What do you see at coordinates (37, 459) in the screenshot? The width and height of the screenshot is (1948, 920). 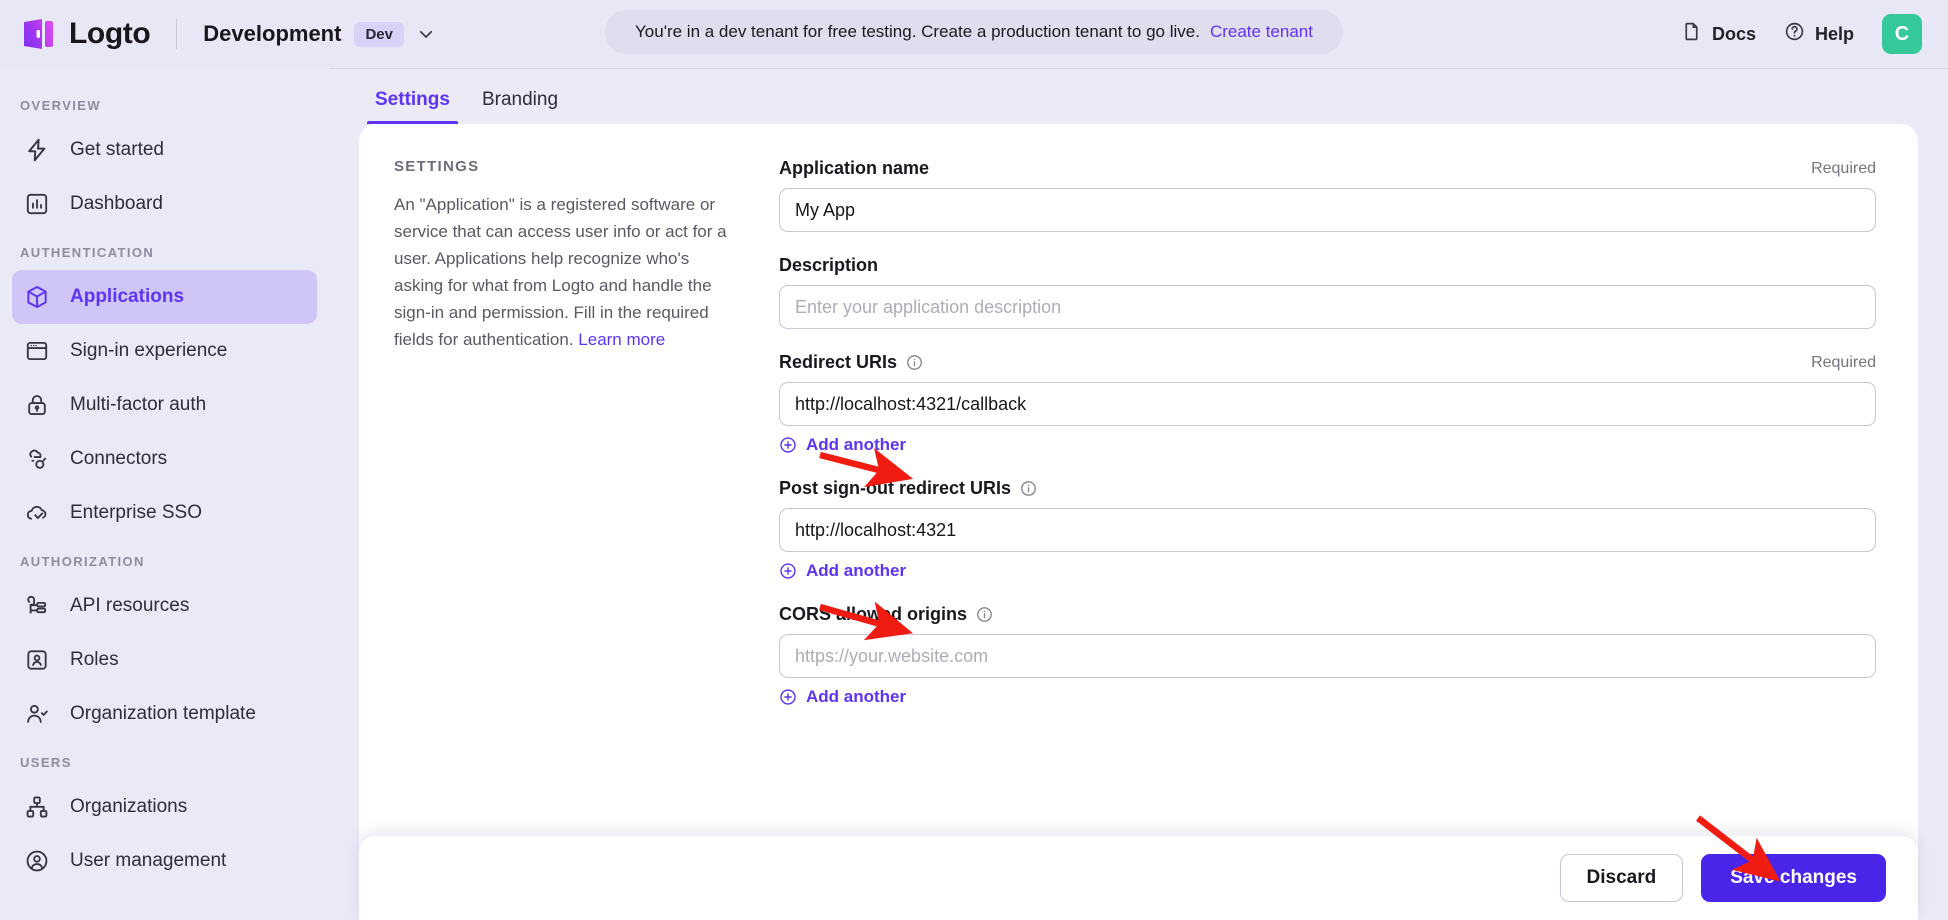 I see `connectors-icon` at bounding box center [37, 459].